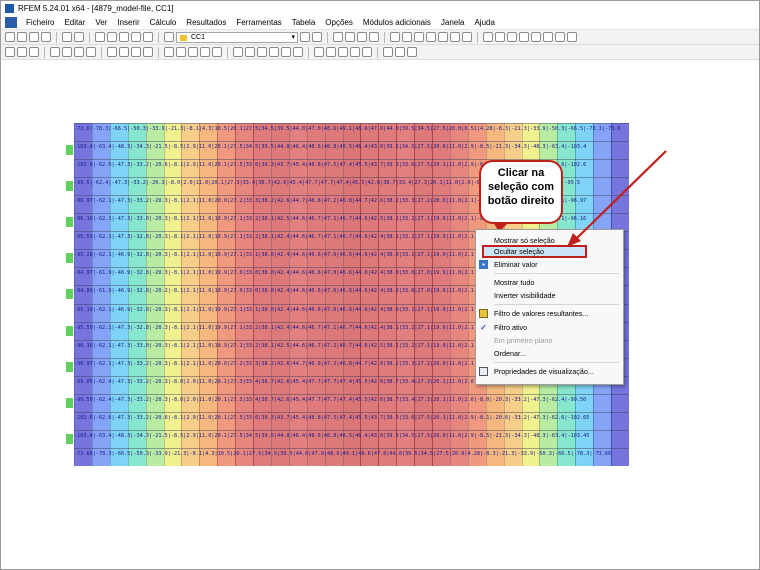  Describe the element at coordinates (237, 37) in the screenshot. I see `load-case-select: CC1` at that location.